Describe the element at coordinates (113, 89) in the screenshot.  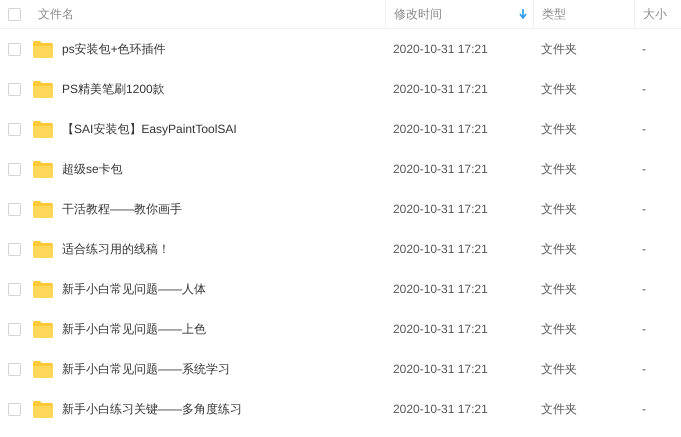
I see `file-name: PS精美笔刷1200款` at that location.